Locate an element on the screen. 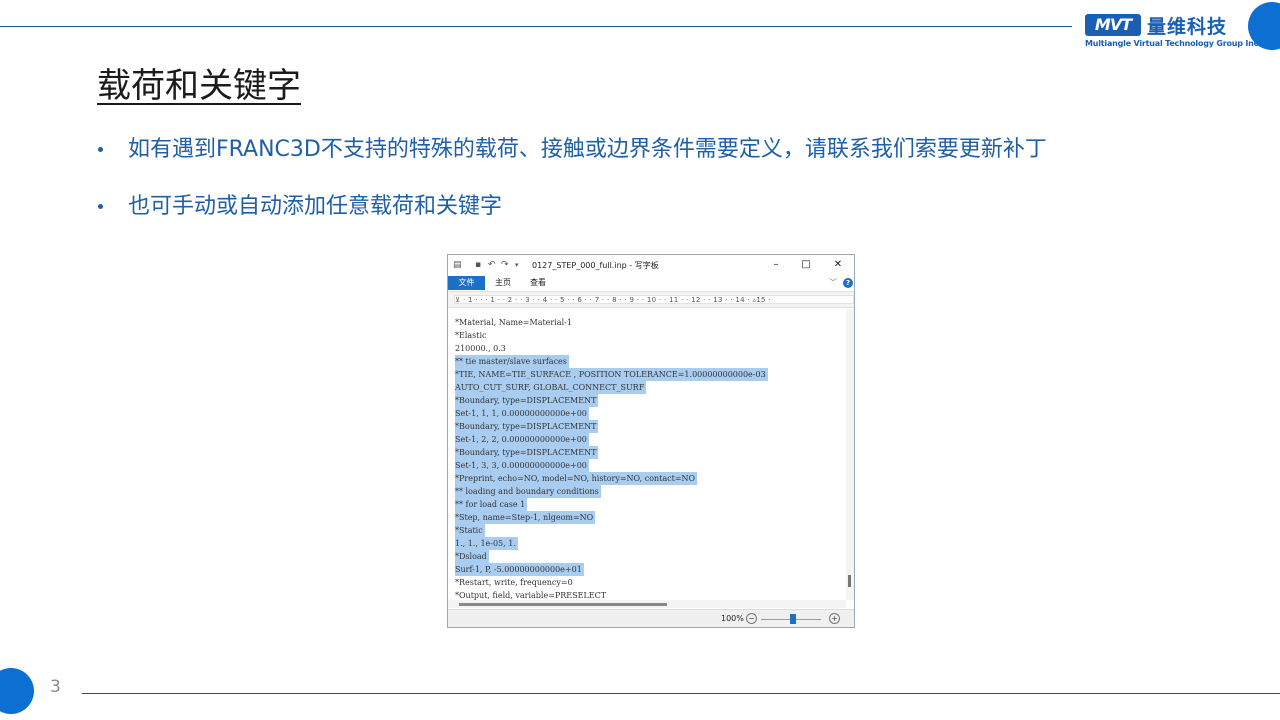  document-line: Set-1, 3, 3, 0.00000000000e+00 is located at coordinates (522, 465).